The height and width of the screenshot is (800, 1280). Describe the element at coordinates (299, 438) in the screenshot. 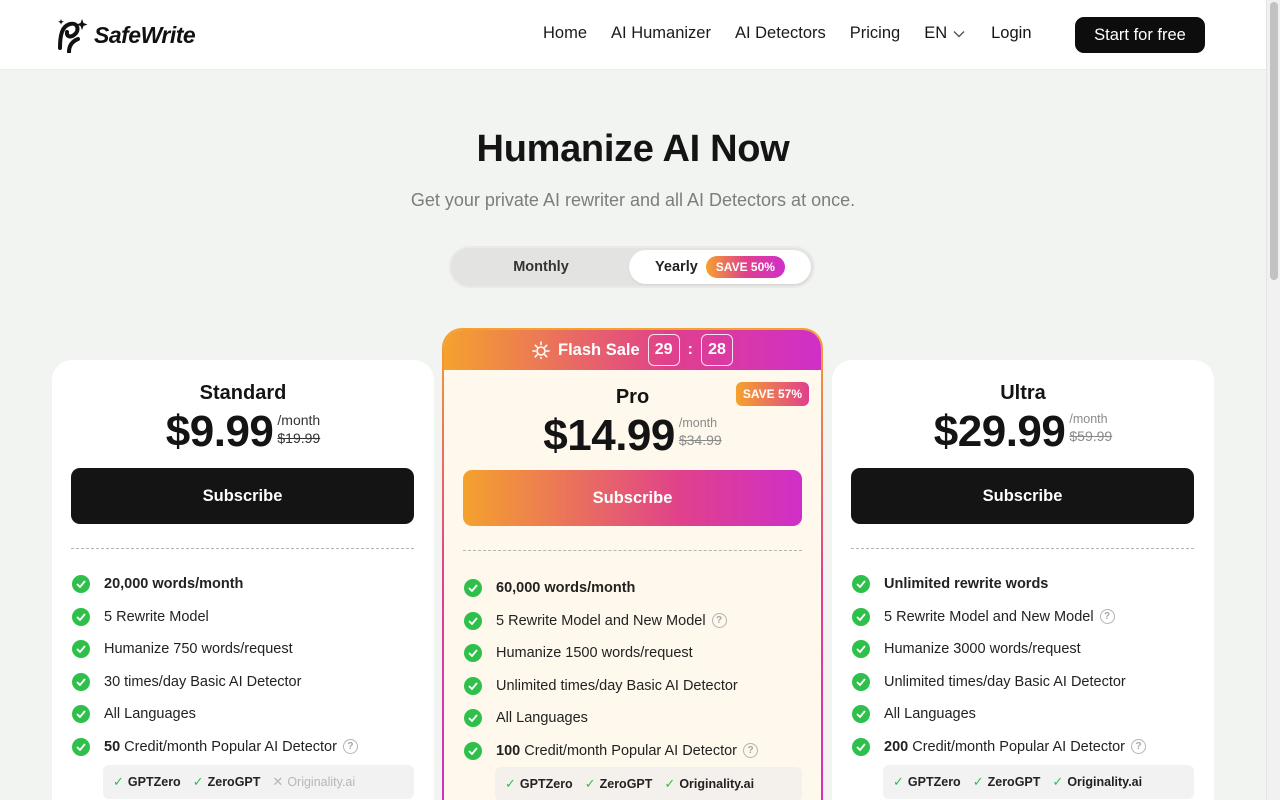

I see `old-price: $19.99` at that location.